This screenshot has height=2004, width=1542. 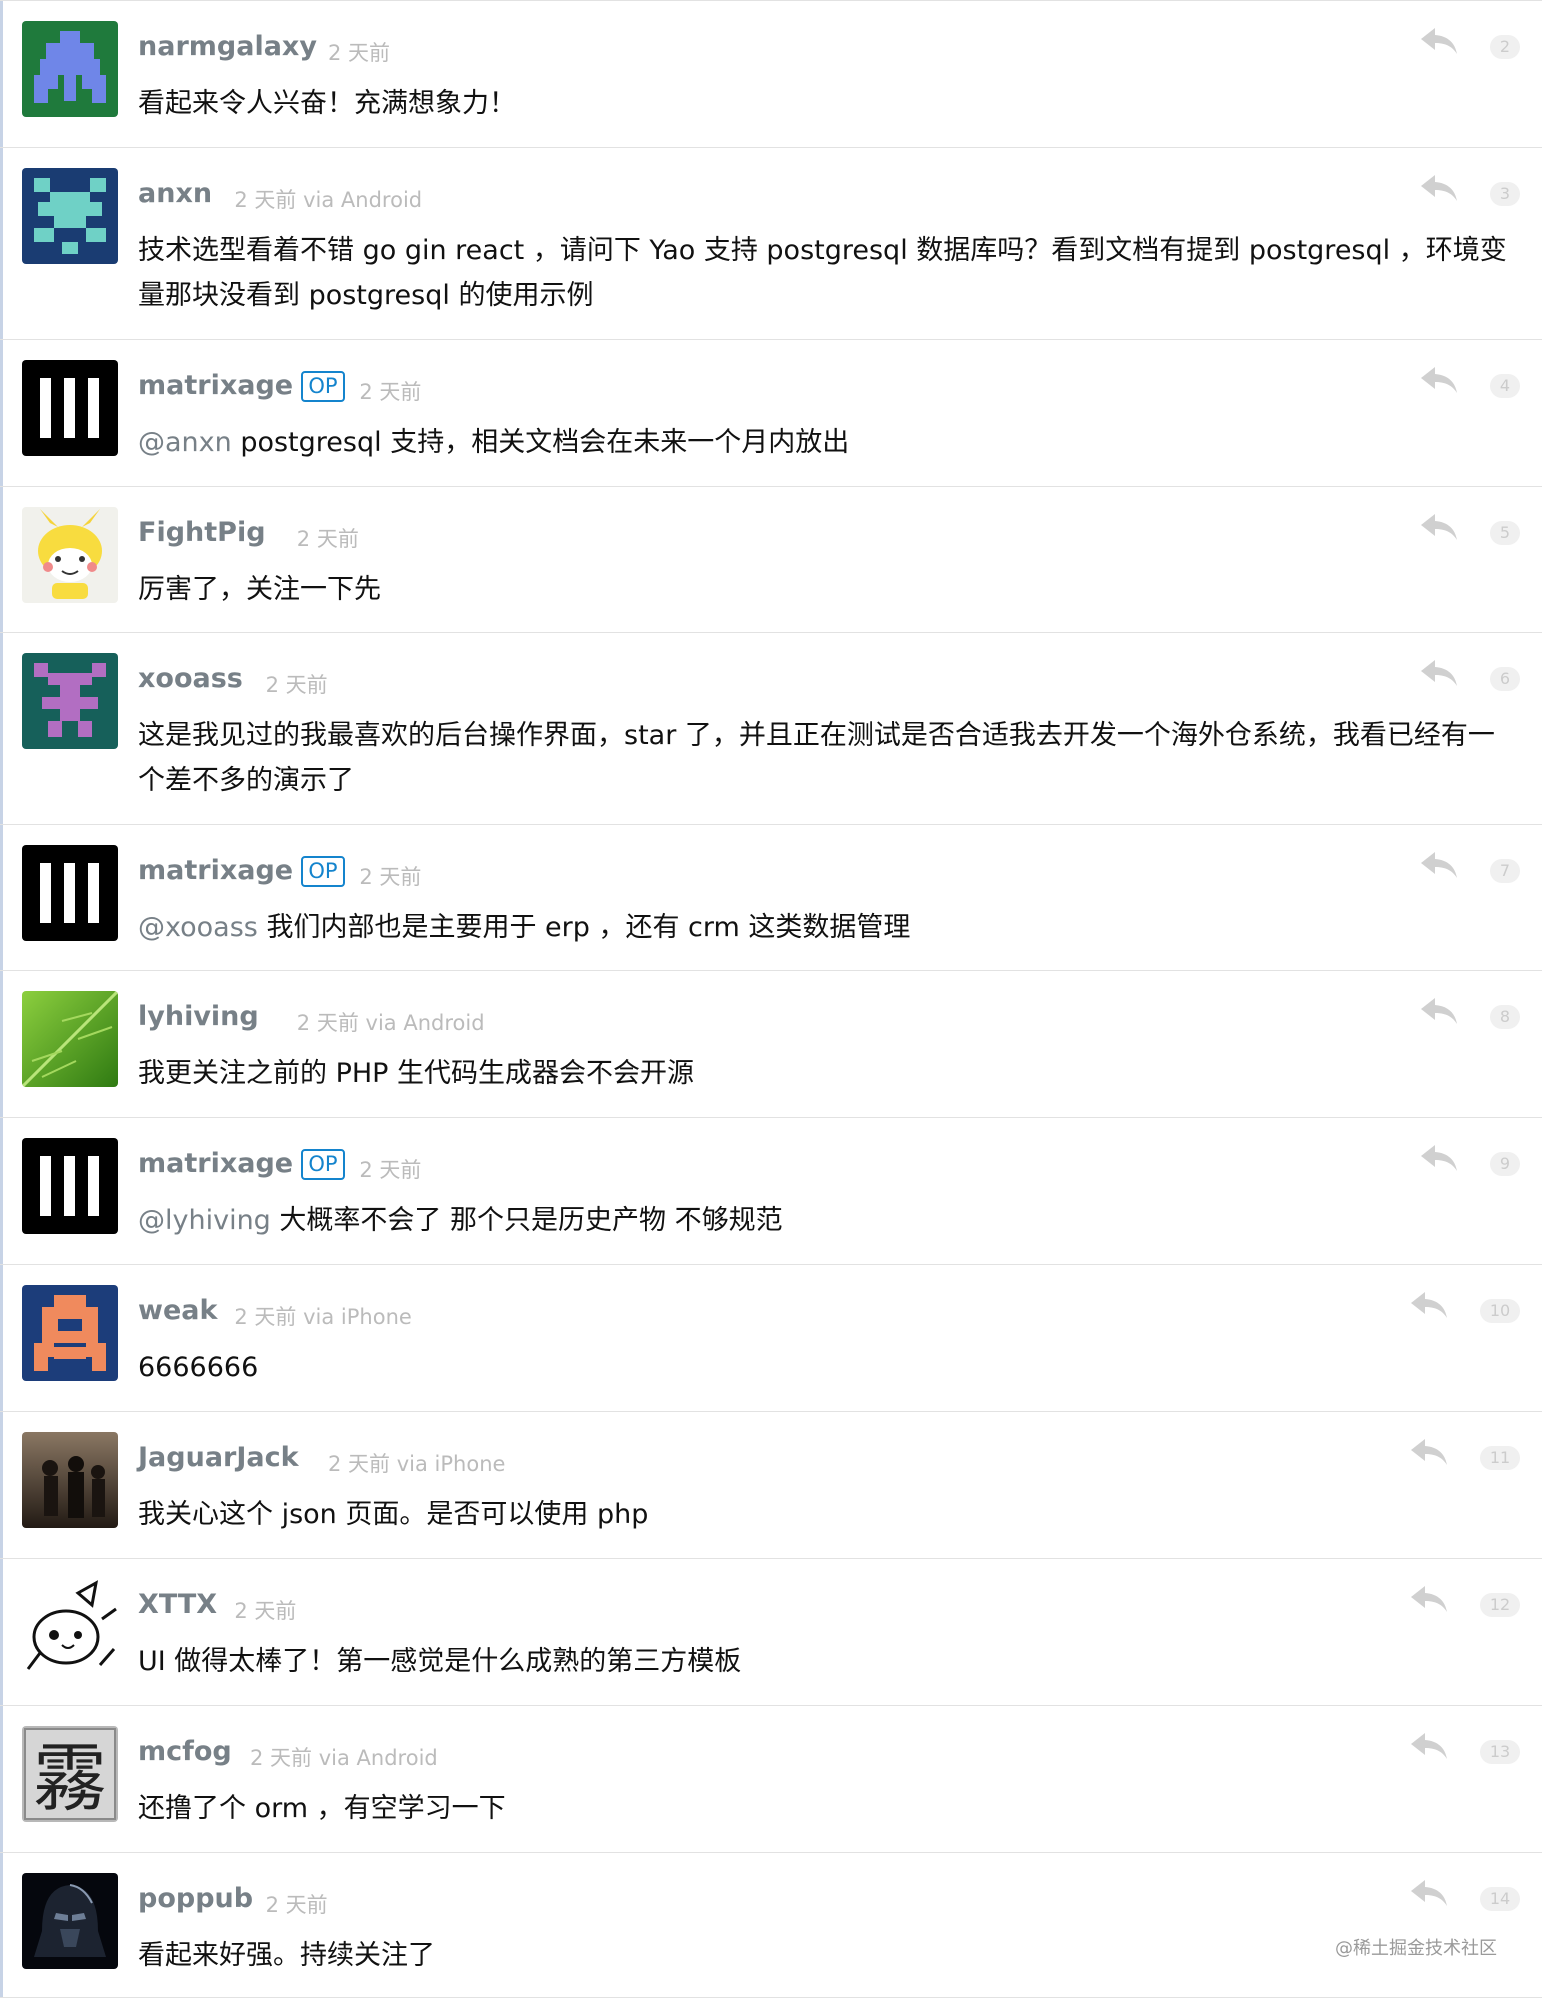 What do you see at coordinates (190, 678) in the screenshot?
I see `username-link: xooass` at bounding box center [190, 678].